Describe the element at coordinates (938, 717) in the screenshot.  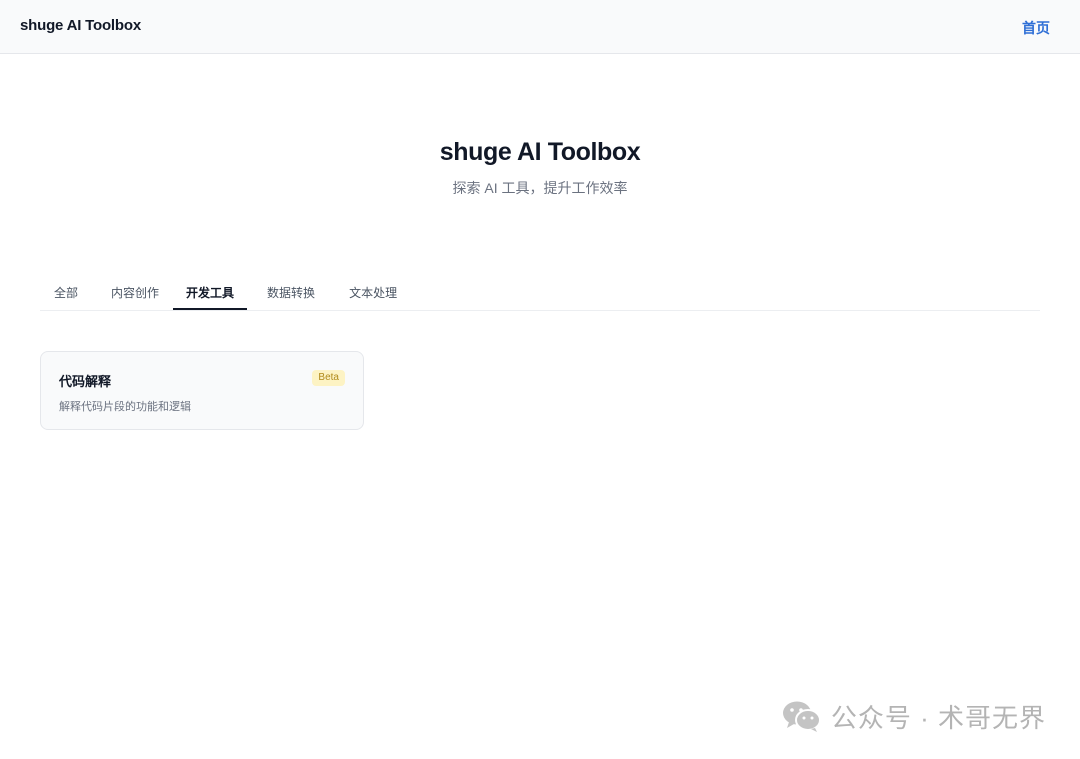
I see `watermark-text: 公众号 · 术哥无界` at that location.